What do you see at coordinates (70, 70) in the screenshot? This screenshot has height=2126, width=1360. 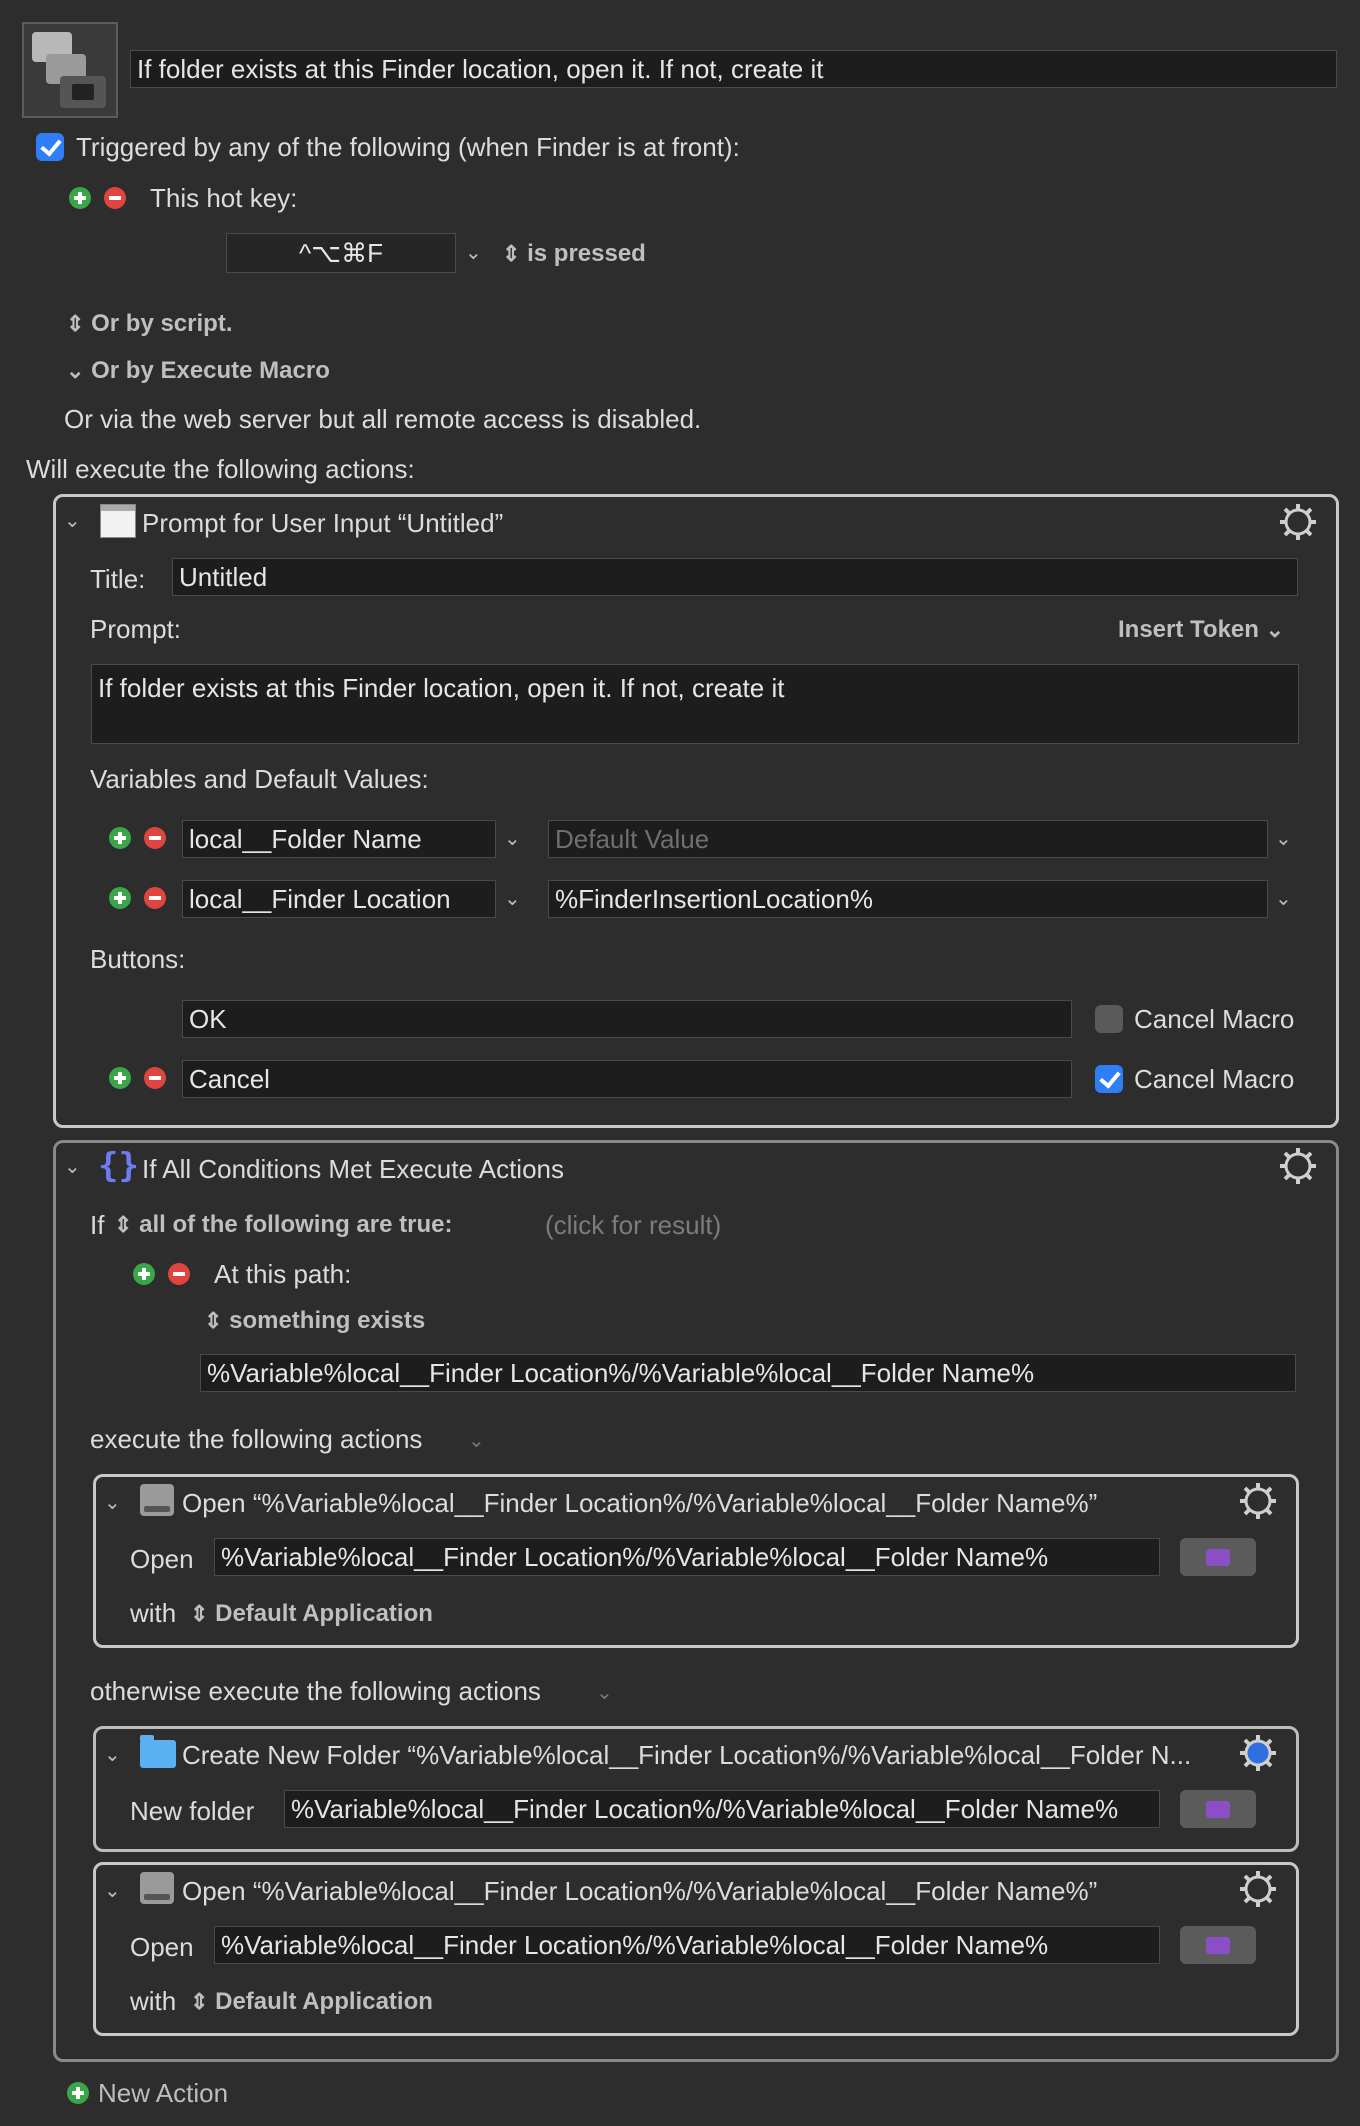 I see `macro-icon` at bounding box center [70, 70].